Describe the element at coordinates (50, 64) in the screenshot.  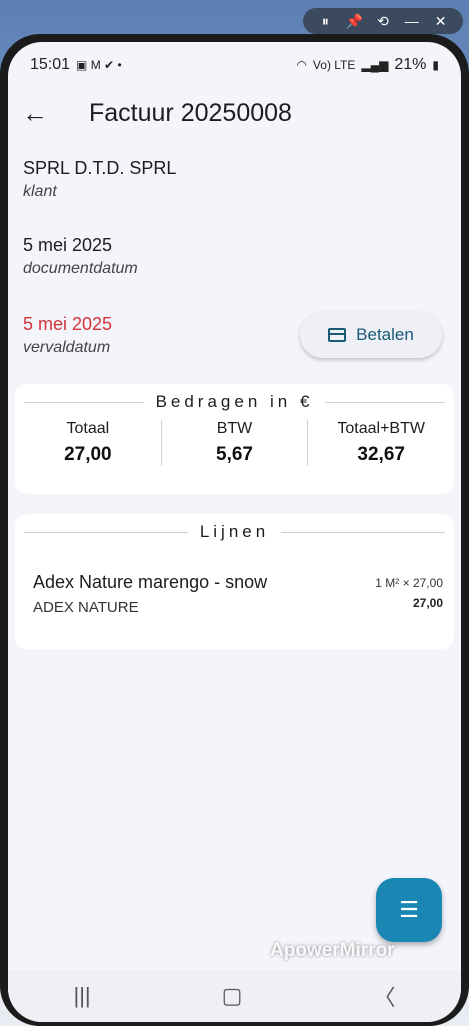
I see `status-time: 15:01` at that location.